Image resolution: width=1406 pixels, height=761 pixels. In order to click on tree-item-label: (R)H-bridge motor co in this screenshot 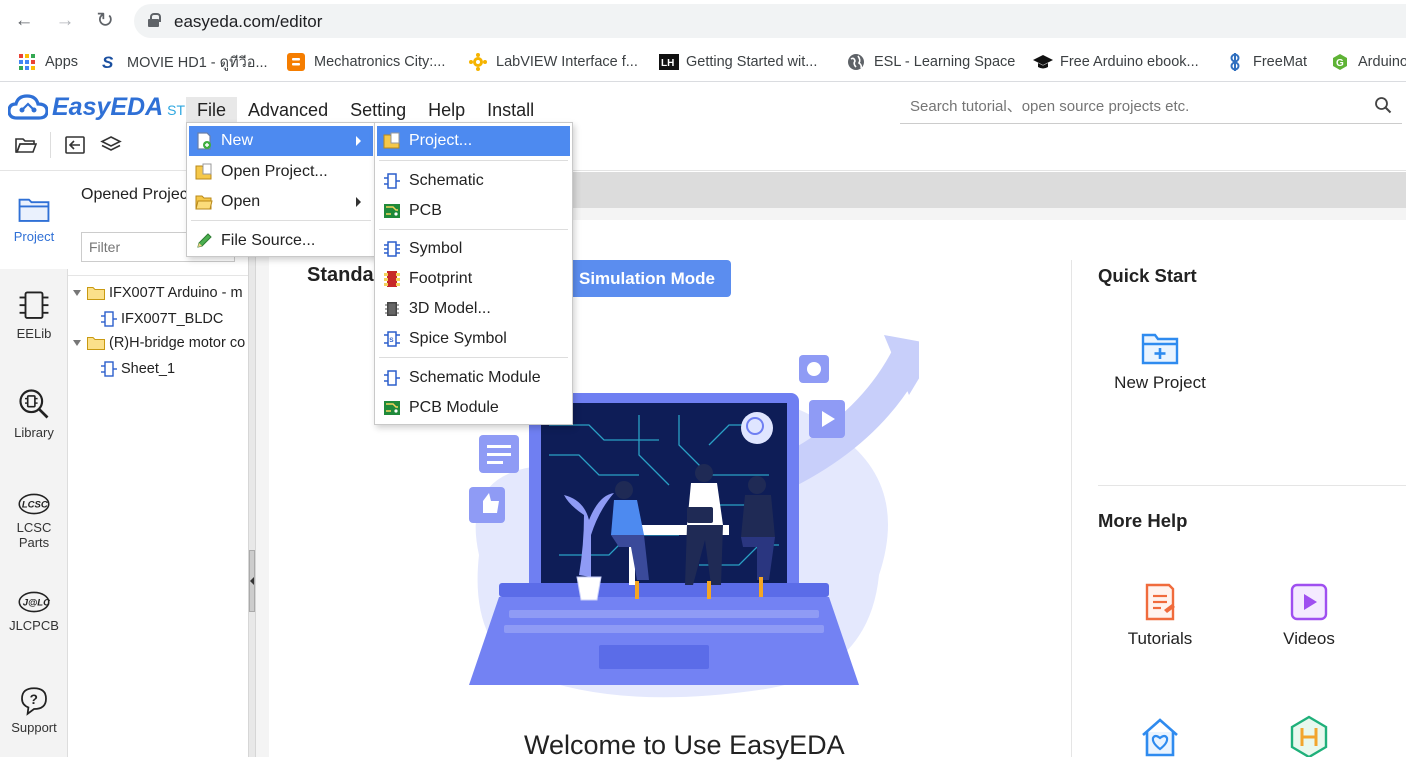, I will do `click(177, 343)`.